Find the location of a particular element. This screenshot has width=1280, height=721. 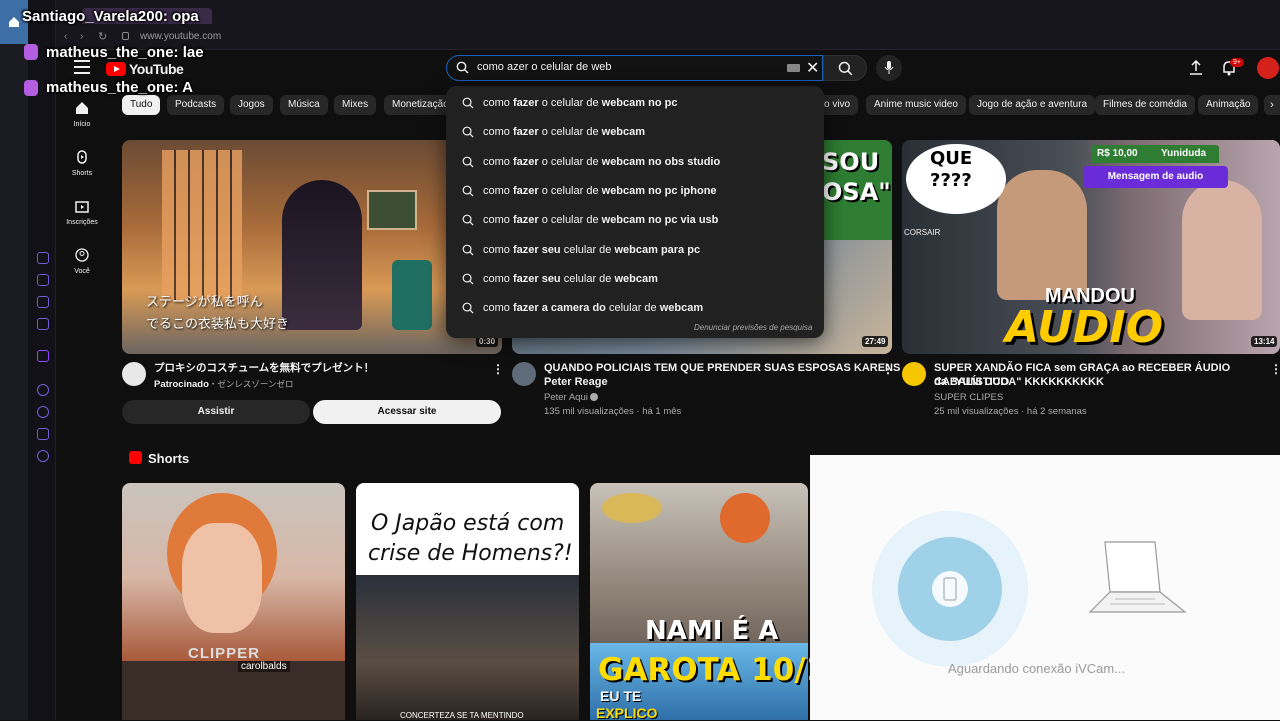

video-meta: 135 mil visualizações · há 1 mês is located at coordinates (613, 411).